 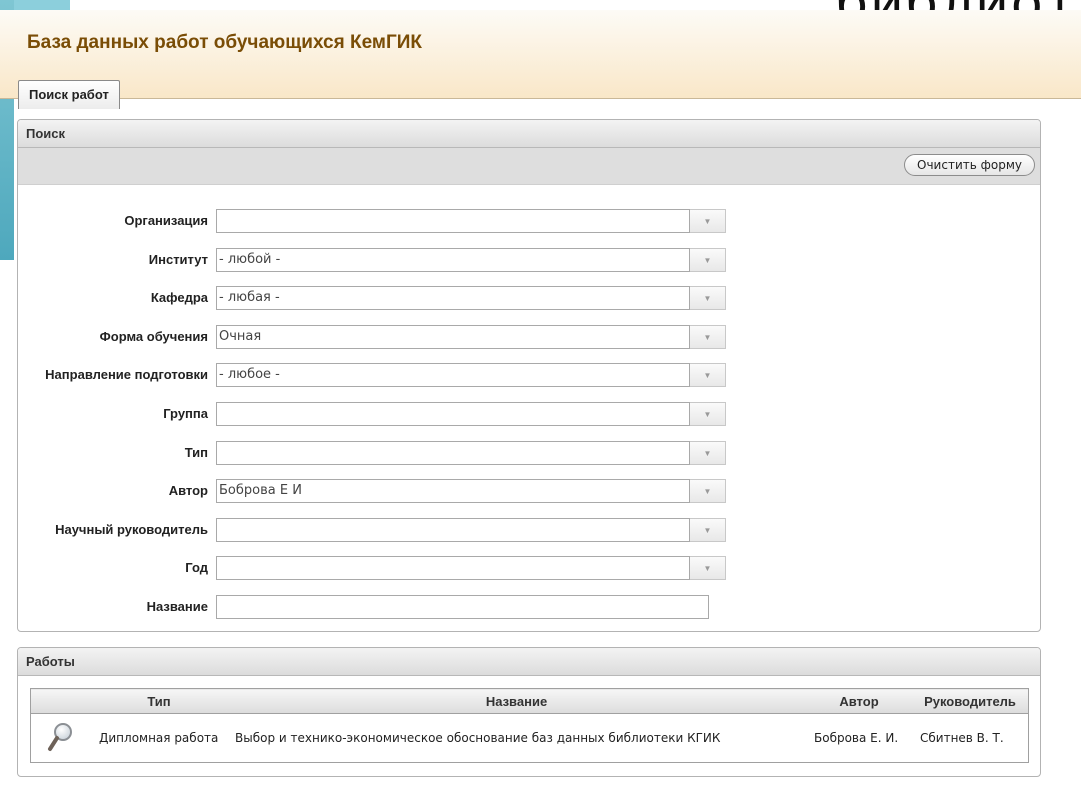 I want to click on form-row: Форма обучения Очная ▼, so click(x=518, y=337).